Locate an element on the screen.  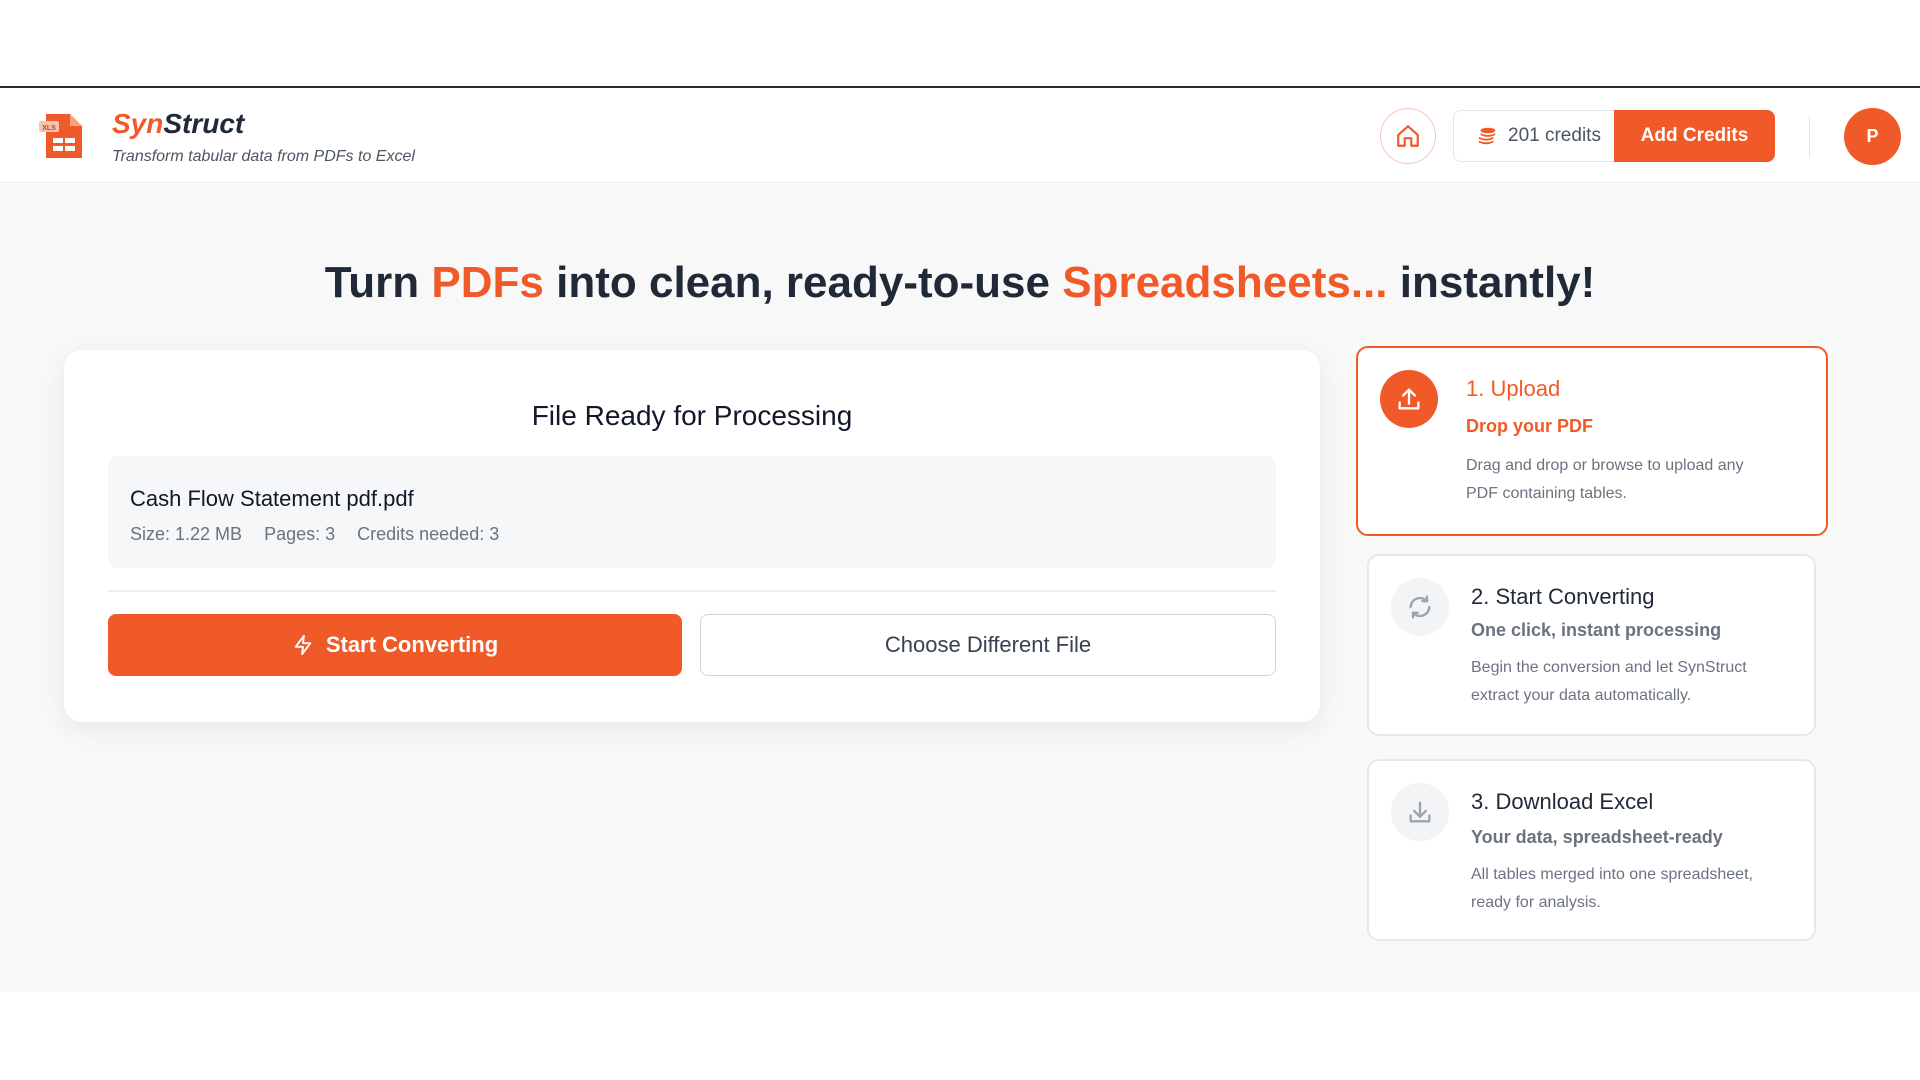
brand-name-part2: Struct is located at coordinates (204, 123).